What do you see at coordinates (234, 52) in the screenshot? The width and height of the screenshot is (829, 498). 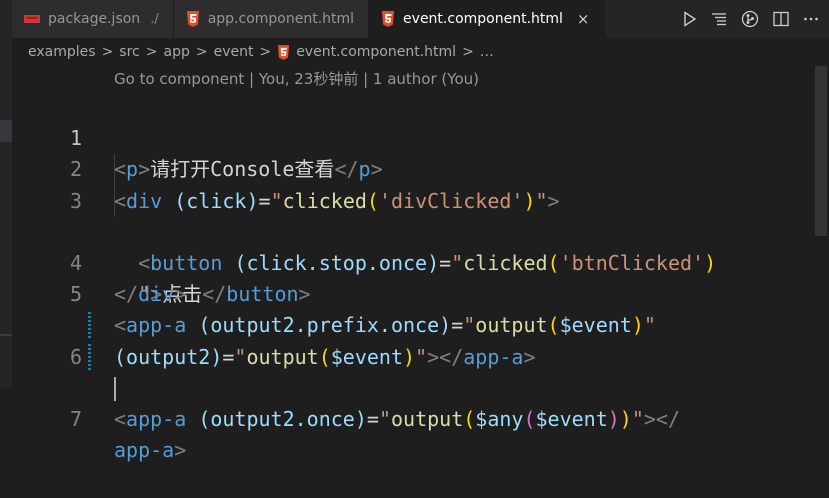 I see `breadcrumb-item: event` at bounding box center [234, 52].